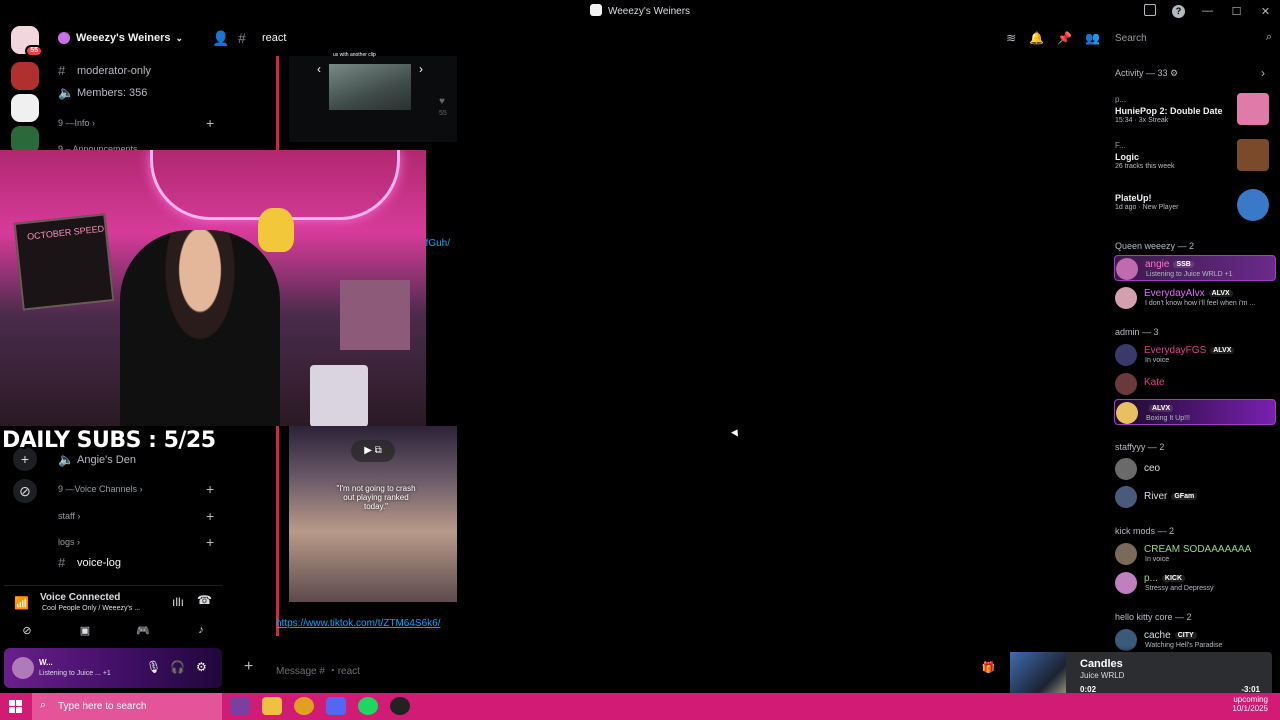 This screenshot has width=1280, height=720. I want to click on discover-icon: ⊘, so click(25, 491).